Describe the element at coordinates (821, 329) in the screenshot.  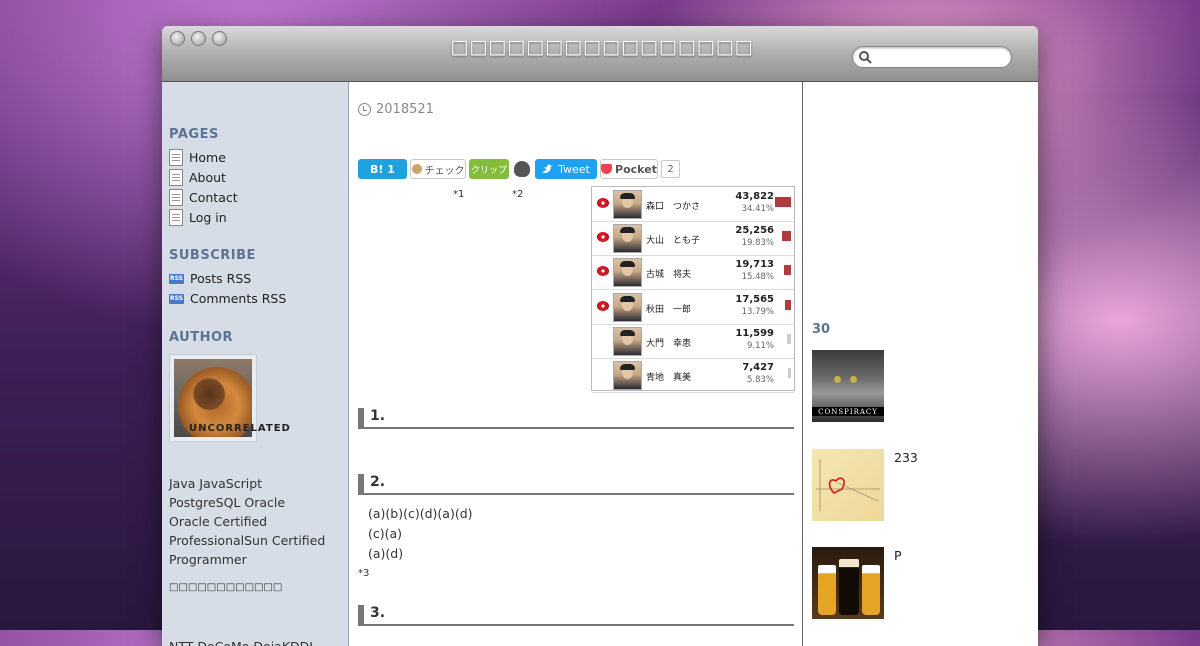
I see `popular-heading: 30` at that location.